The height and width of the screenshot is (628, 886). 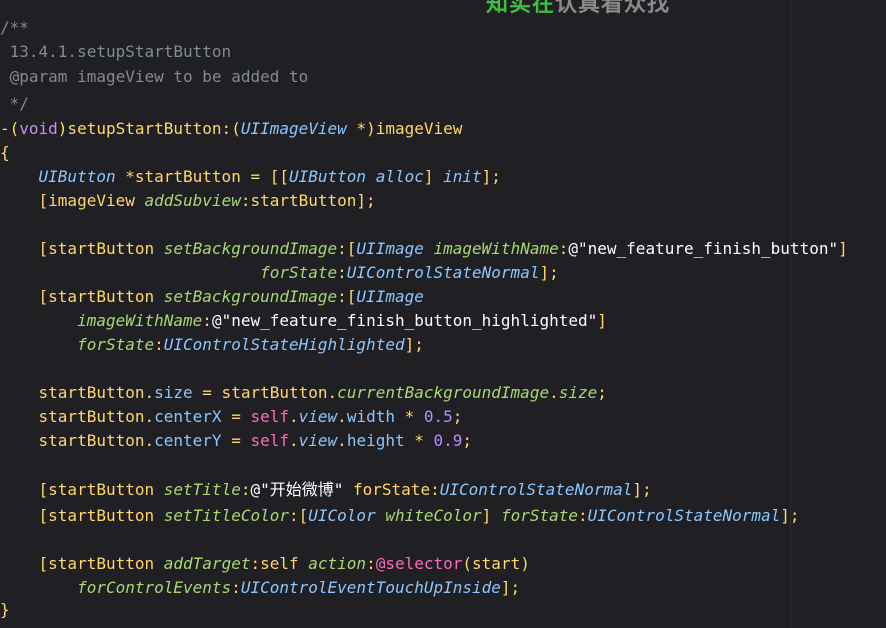 What do you see at coordinates (5, 153) in the screenshot?
I see `code-line: {` at bounding box center [5, 153].